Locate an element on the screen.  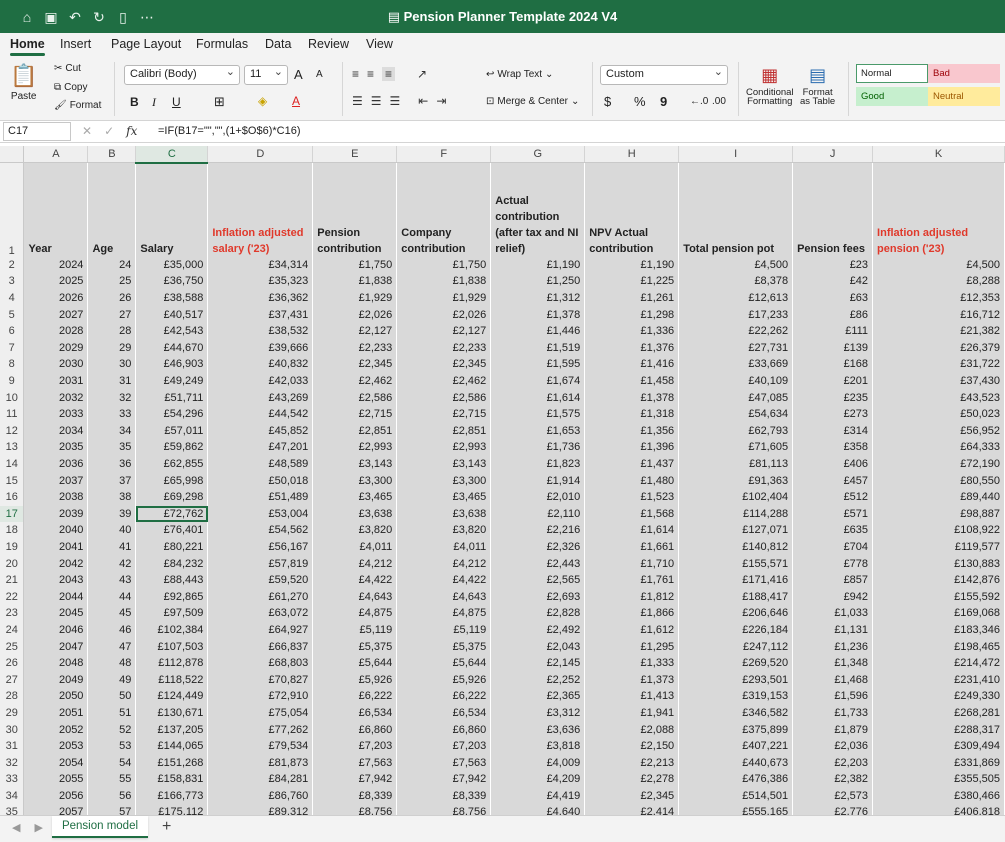
cell: £31,722 is located at coordinates (938, 364).